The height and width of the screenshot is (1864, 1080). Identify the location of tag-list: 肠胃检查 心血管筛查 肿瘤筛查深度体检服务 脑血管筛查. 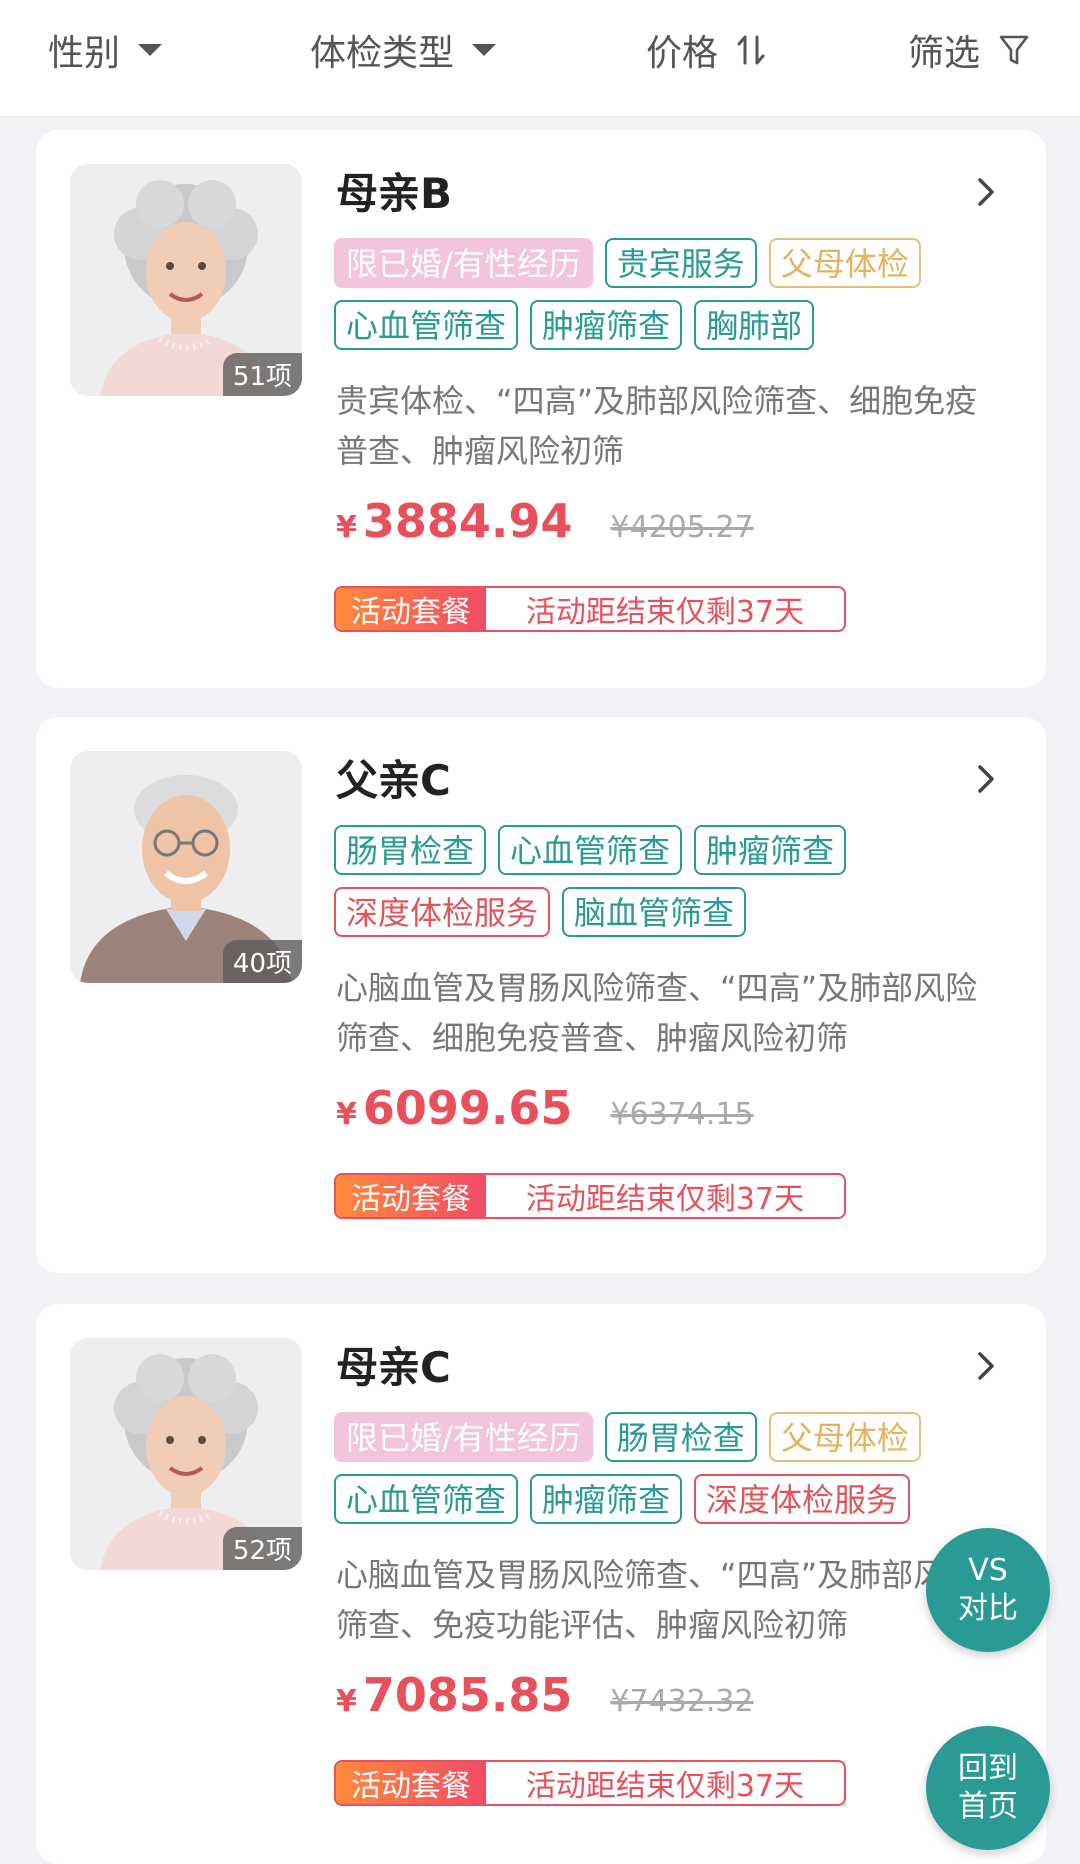
(654, 881).